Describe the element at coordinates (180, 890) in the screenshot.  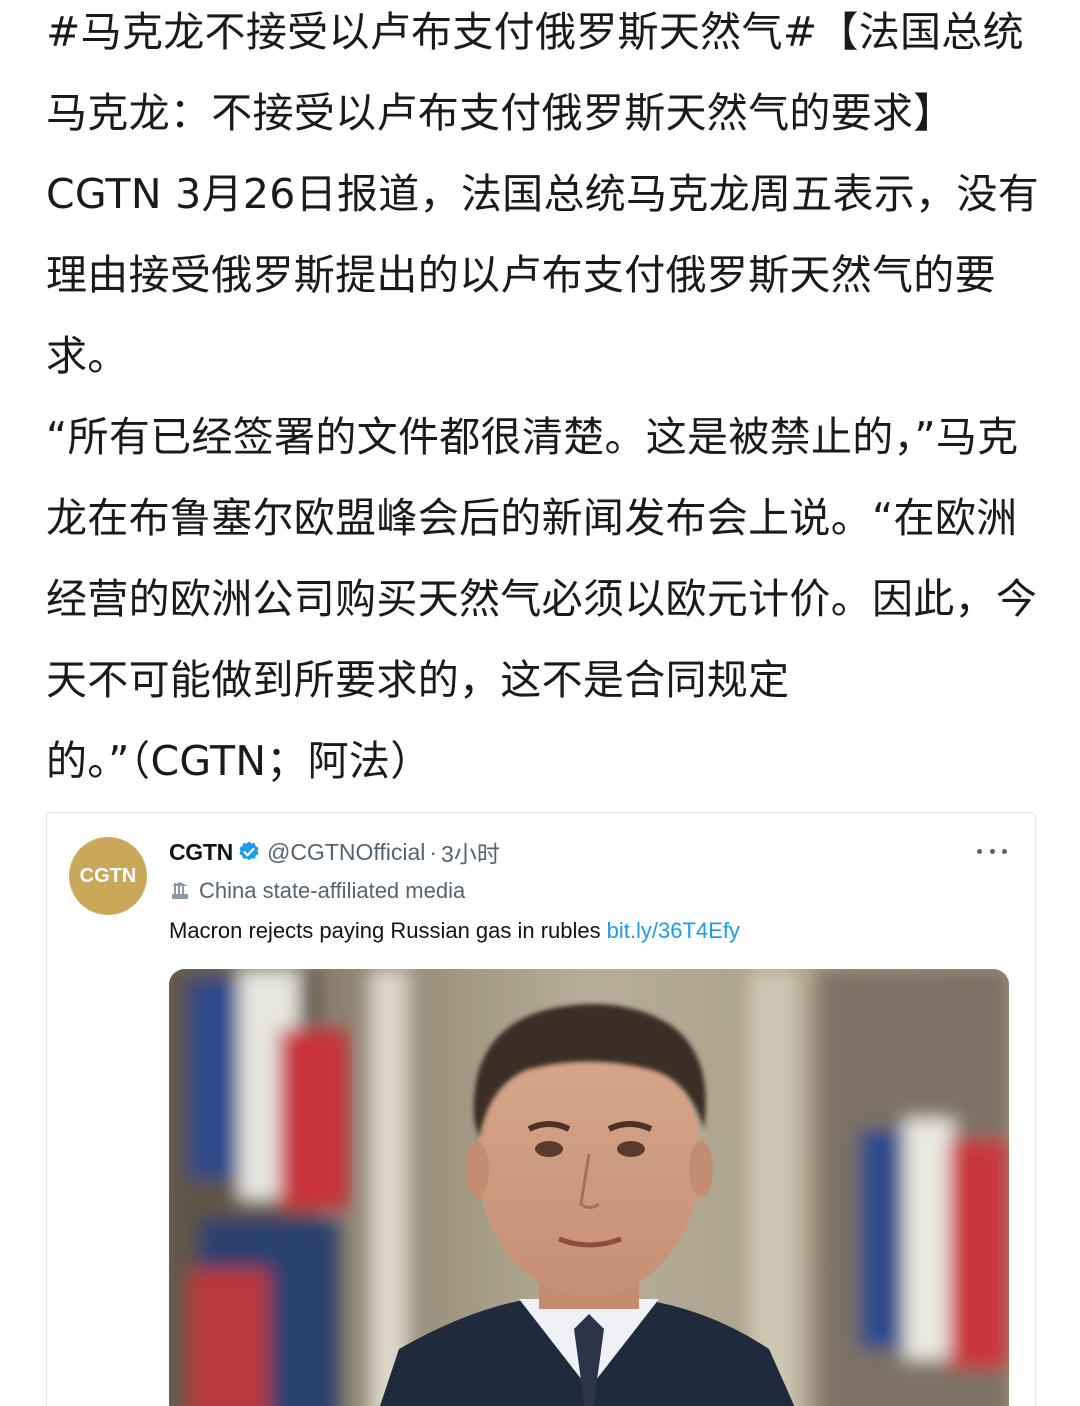
I see `flag-icon` at that location.